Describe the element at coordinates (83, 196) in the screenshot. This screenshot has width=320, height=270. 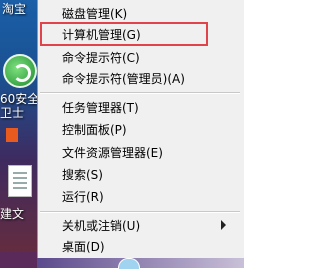
I see `menu-item-label: 运行(R)` at that location.